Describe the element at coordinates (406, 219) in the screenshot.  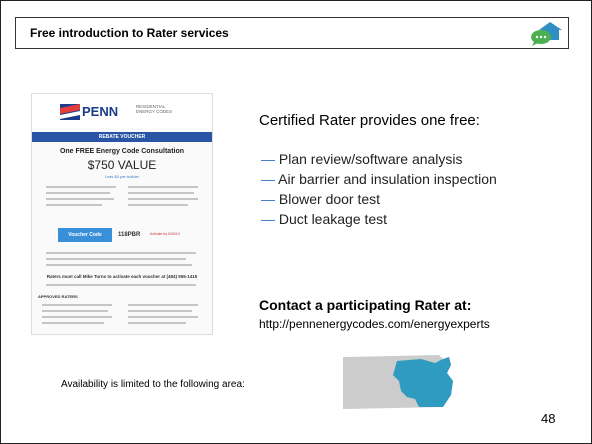
I see `list-item: — Duct leakage test` at that location.